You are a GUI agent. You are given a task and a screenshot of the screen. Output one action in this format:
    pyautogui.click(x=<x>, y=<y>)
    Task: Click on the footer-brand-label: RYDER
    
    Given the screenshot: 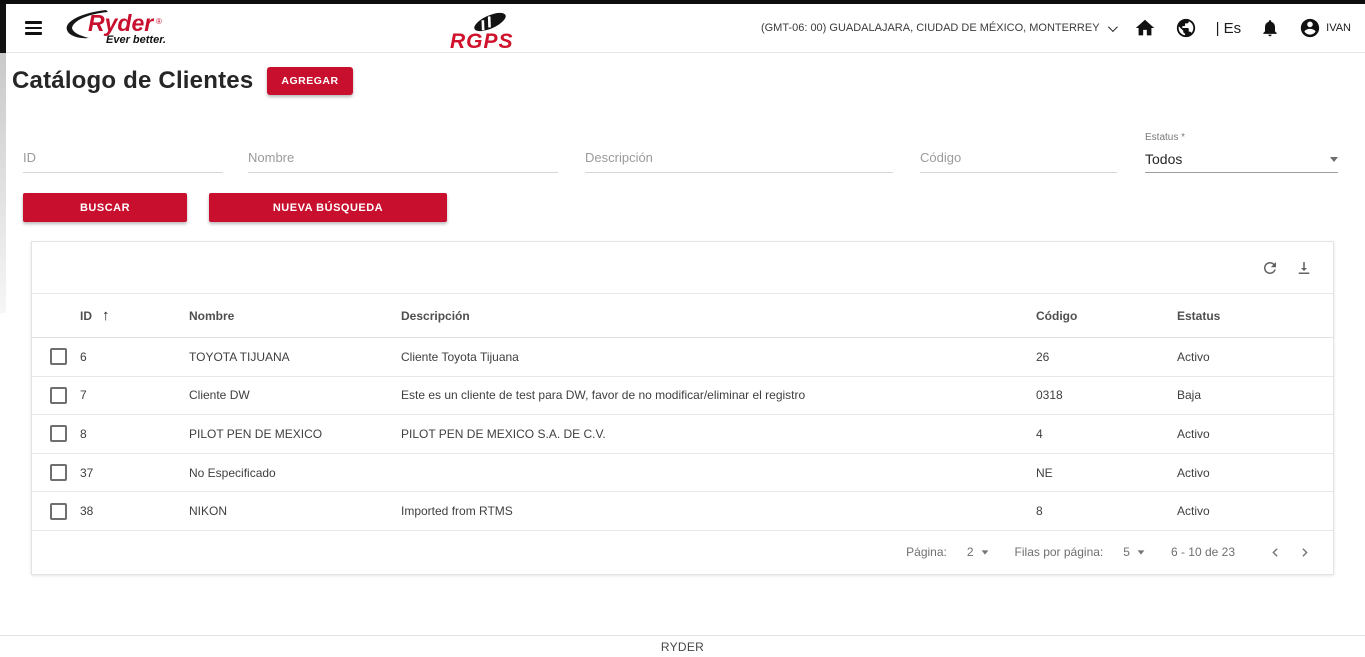 What is the action you would take?
    pyautogui.click(x=682, y=647)
    